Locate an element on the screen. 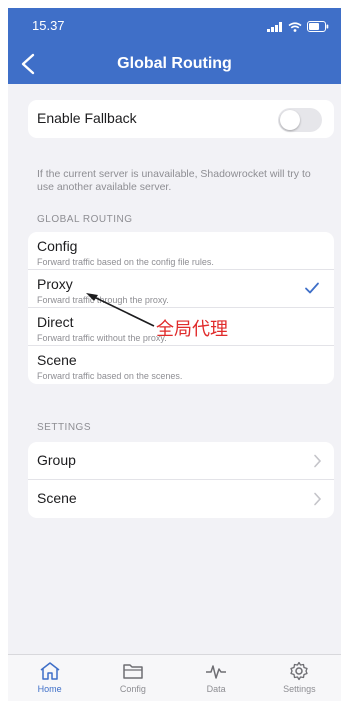 Image resolution: width=354 pixels, height=701 pixels. routing-option-description: Forward traffic through the proxy. is located at coordinates (103, 300).